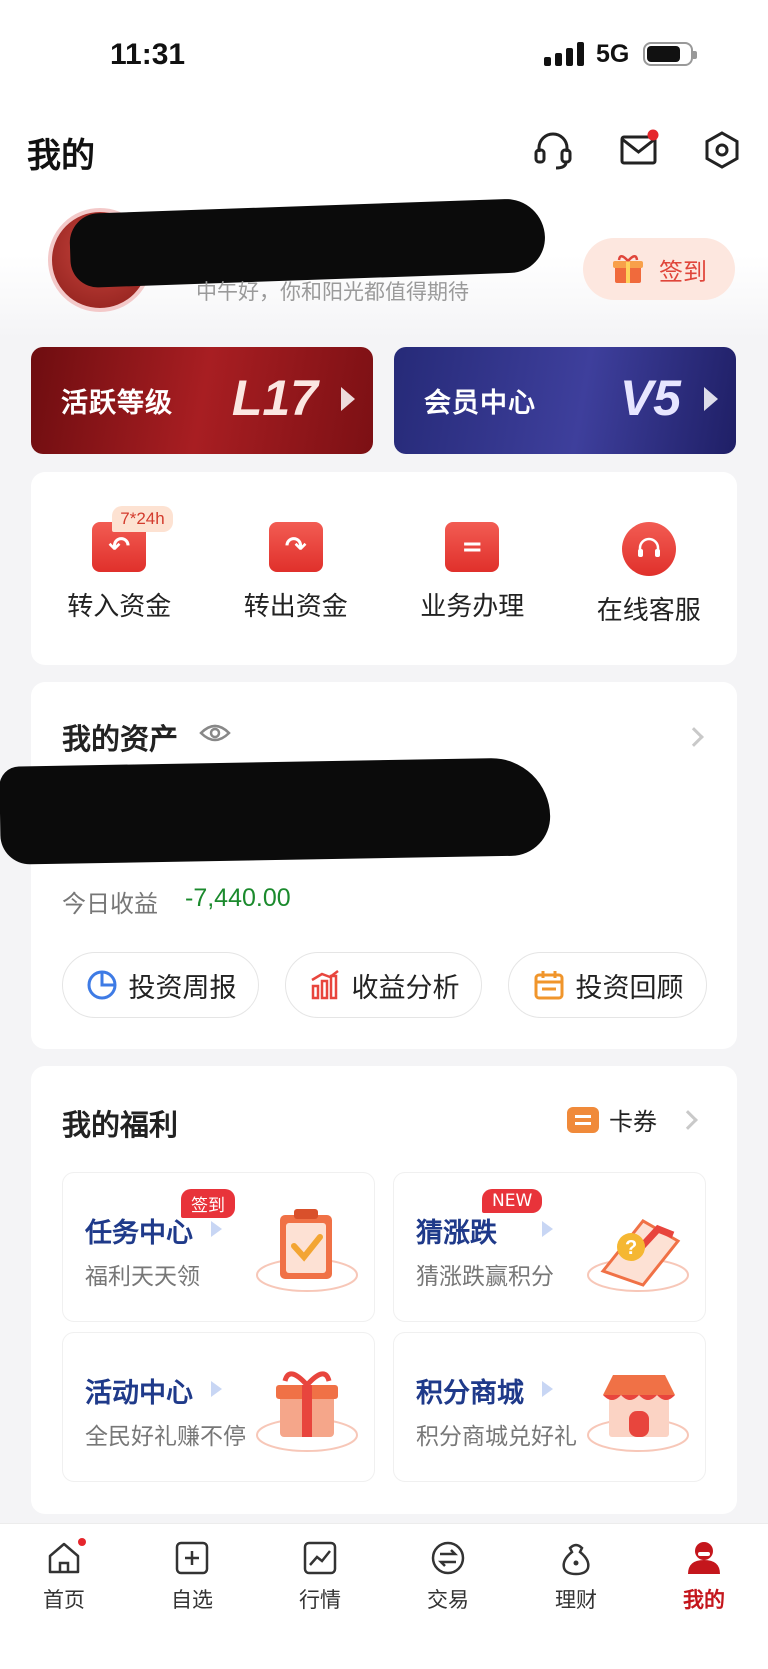  I want to click on coupon-label: 卡券, so click(633, 1122).